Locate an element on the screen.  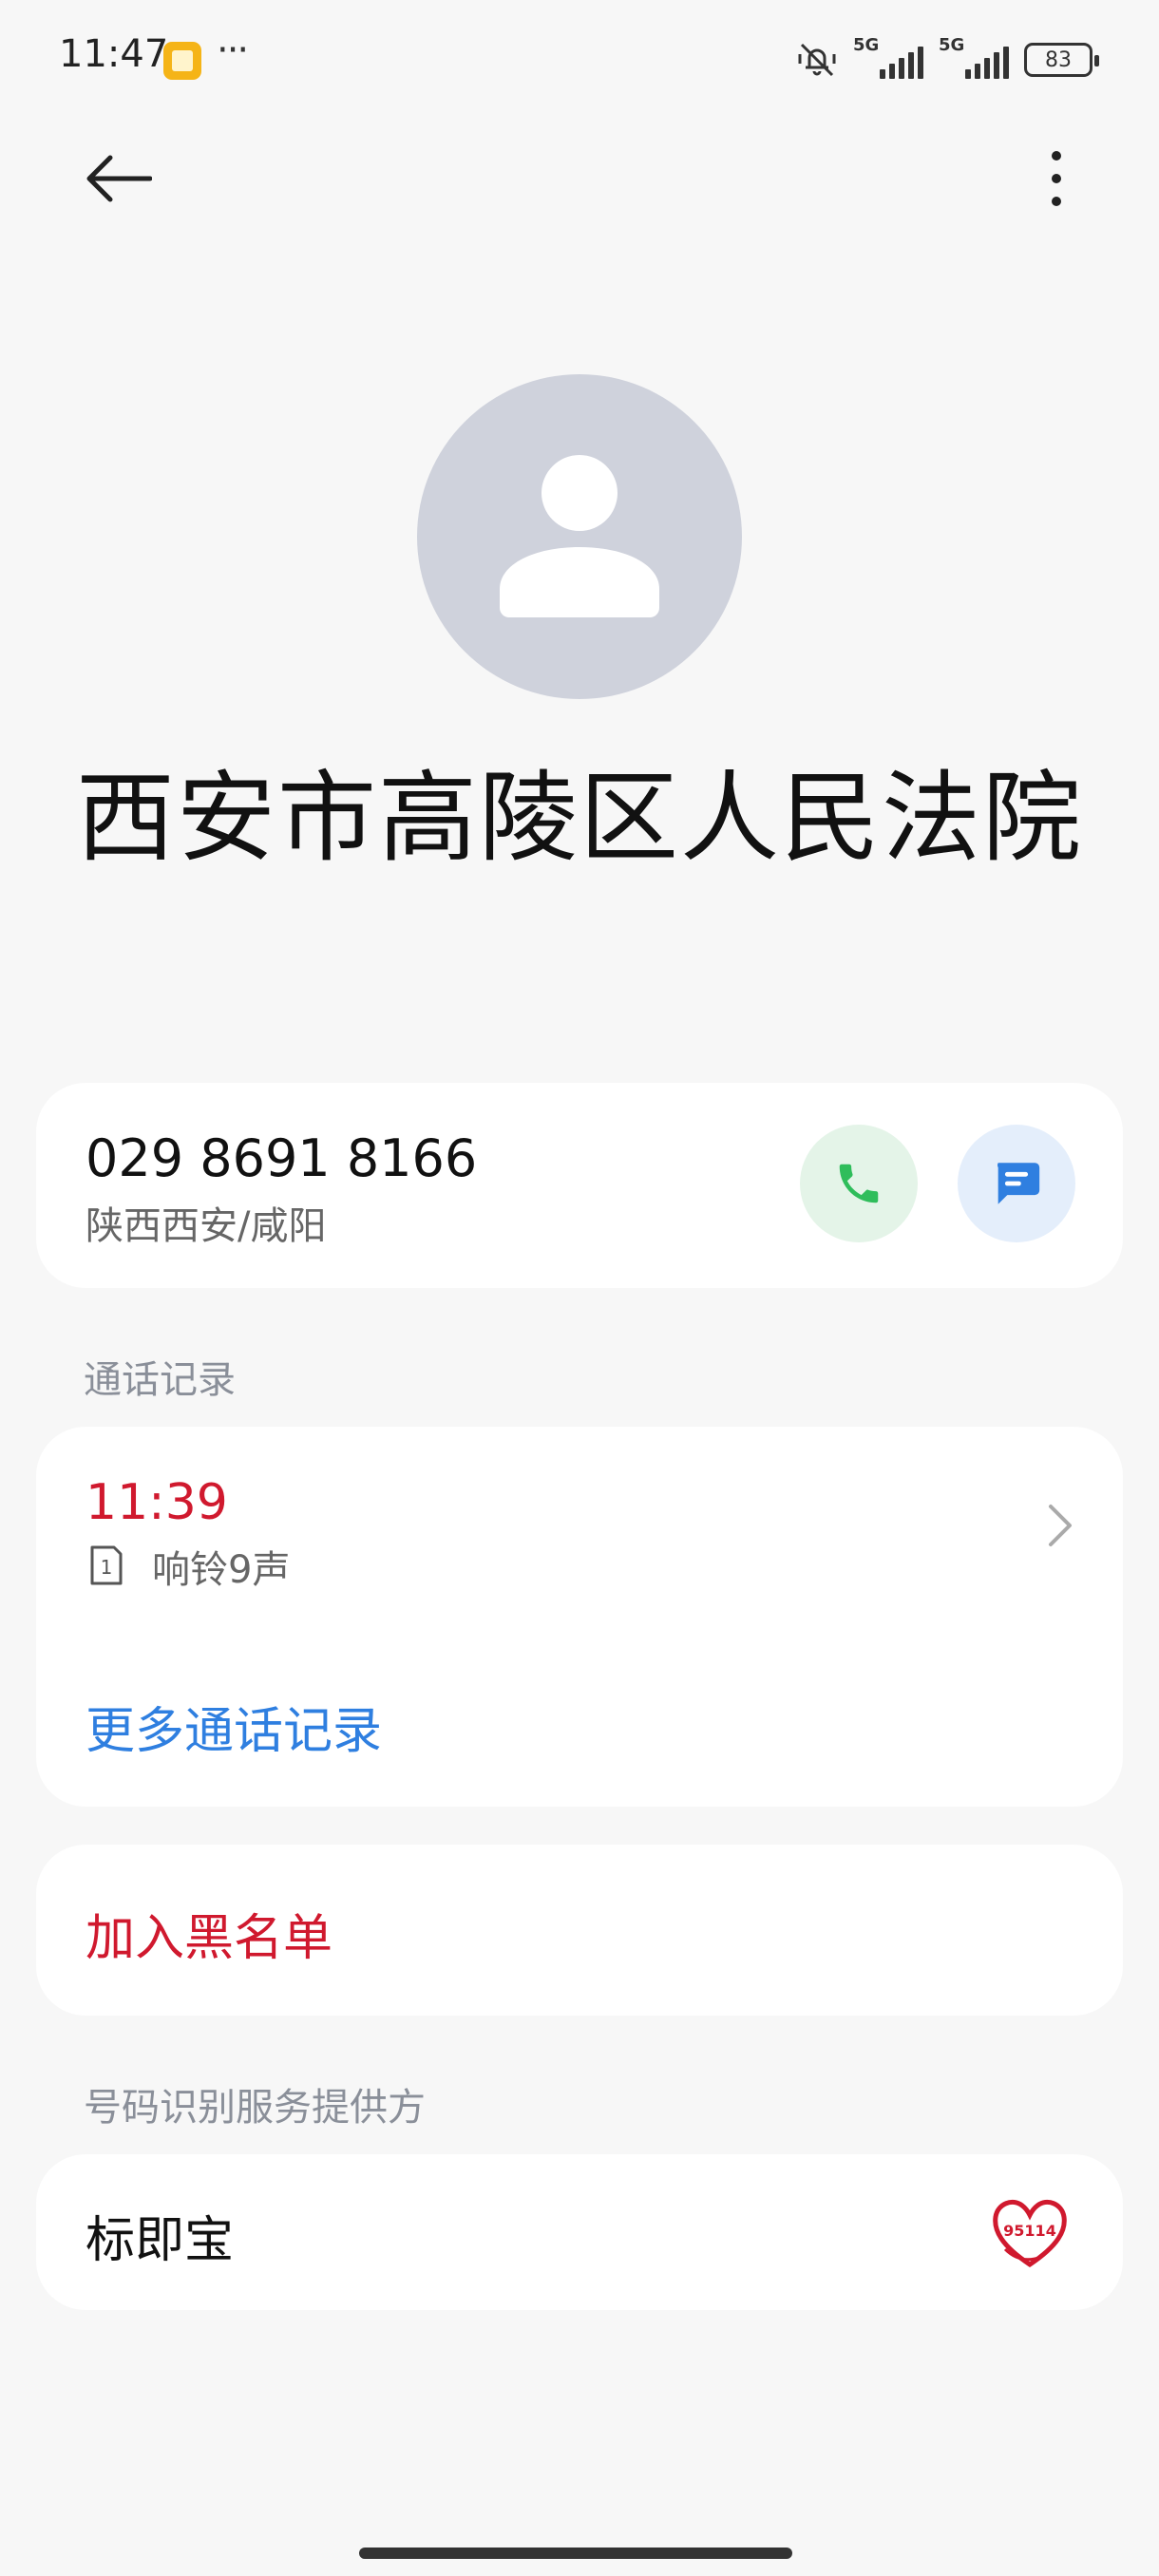
sim-card-icon: 1 is located at coordinates (106, 1565).